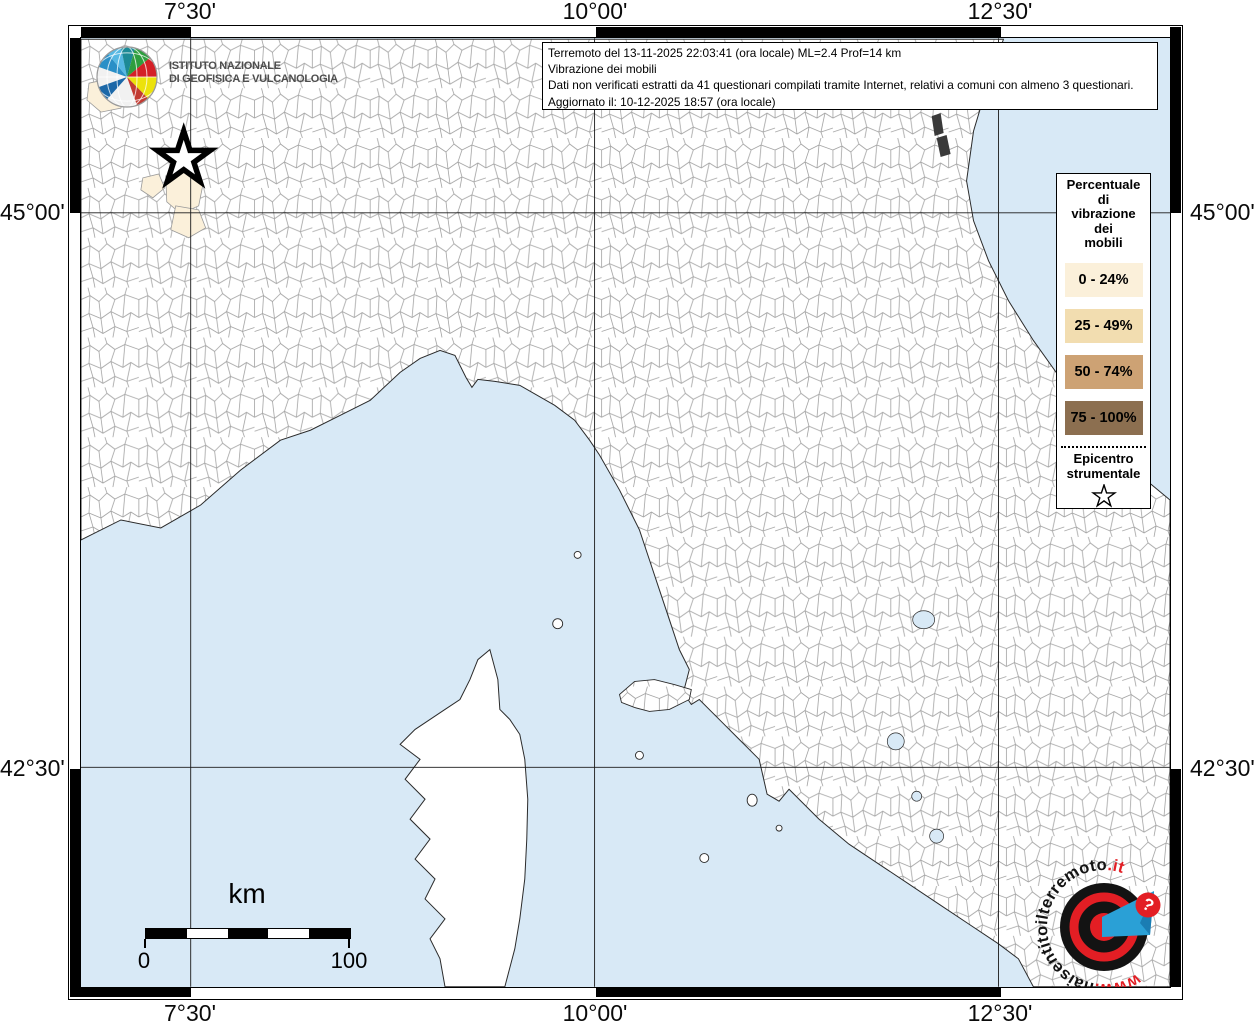  Describe the element at coordinates (190, 12) in the screenshot. I see `axis-label-top: 7°30'` at that location.